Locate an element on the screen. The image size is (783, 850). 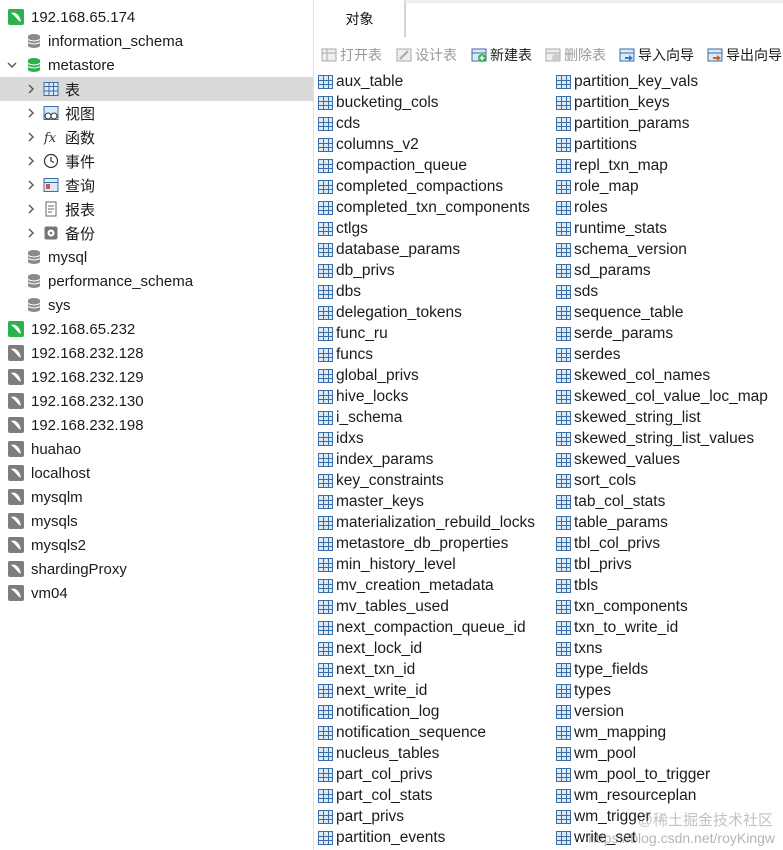
export-wizard-button: 导出向导 is located at coordinates (744, 55).